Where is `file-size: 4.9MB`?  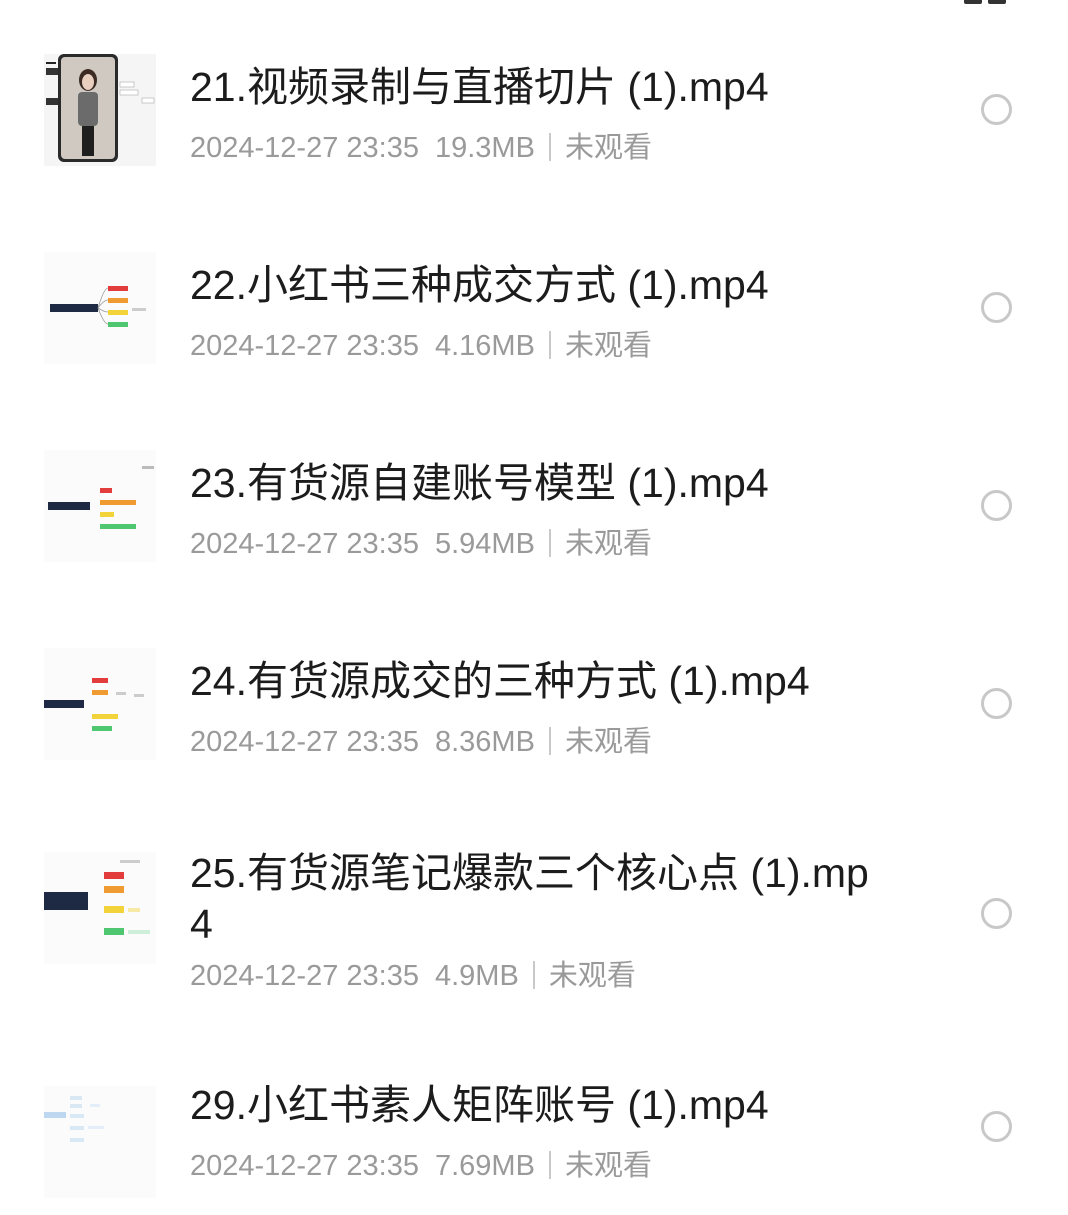 file-size: 4.9MB is located at coordinates (476, 976).